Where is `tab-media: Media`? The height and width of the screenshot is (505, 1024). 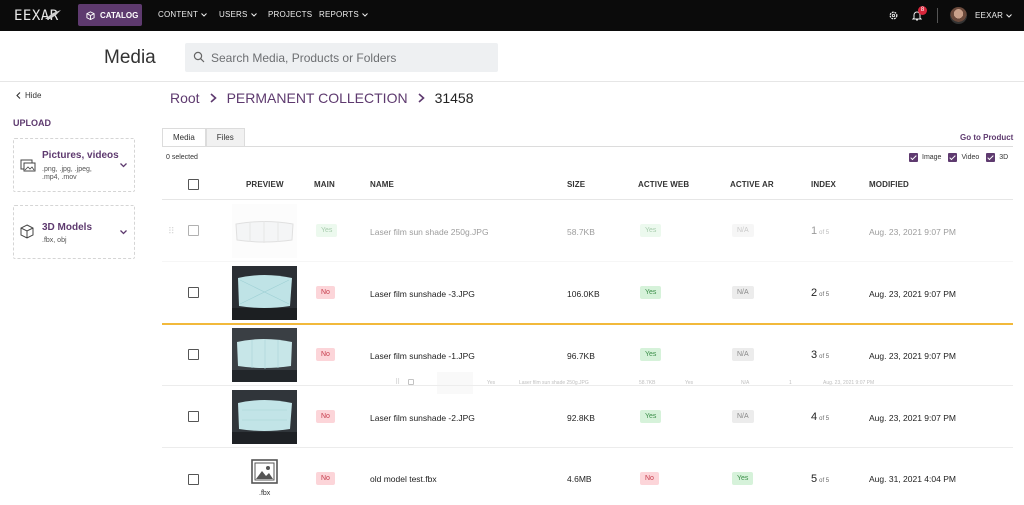 tab-media: Media is located at coordinates (184, 137).